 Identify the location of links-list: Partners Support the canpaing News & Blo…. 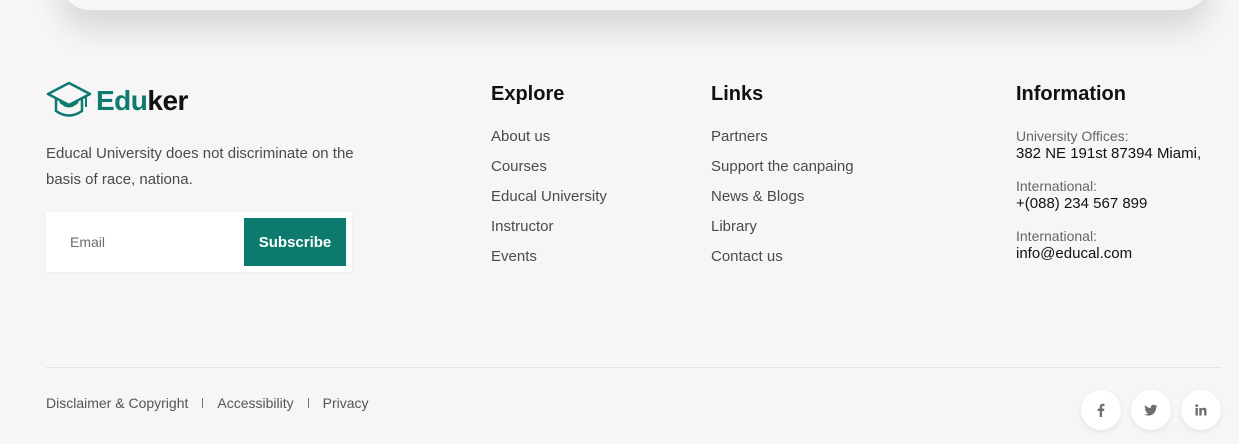
(782, 203).